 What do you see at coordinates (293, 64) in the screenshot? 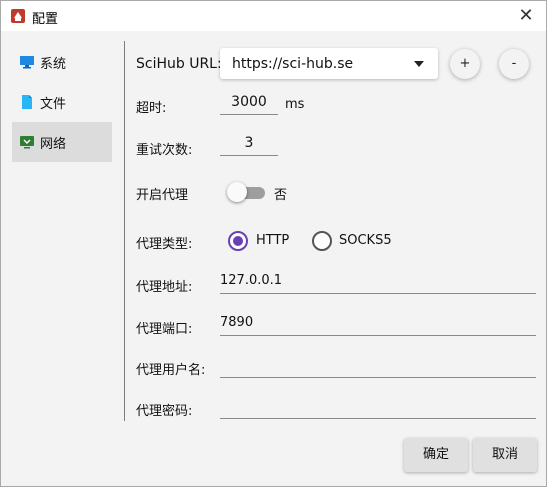
I see `scihub-url-value: https://sci-hub.se` at bounding box center [293, 64].